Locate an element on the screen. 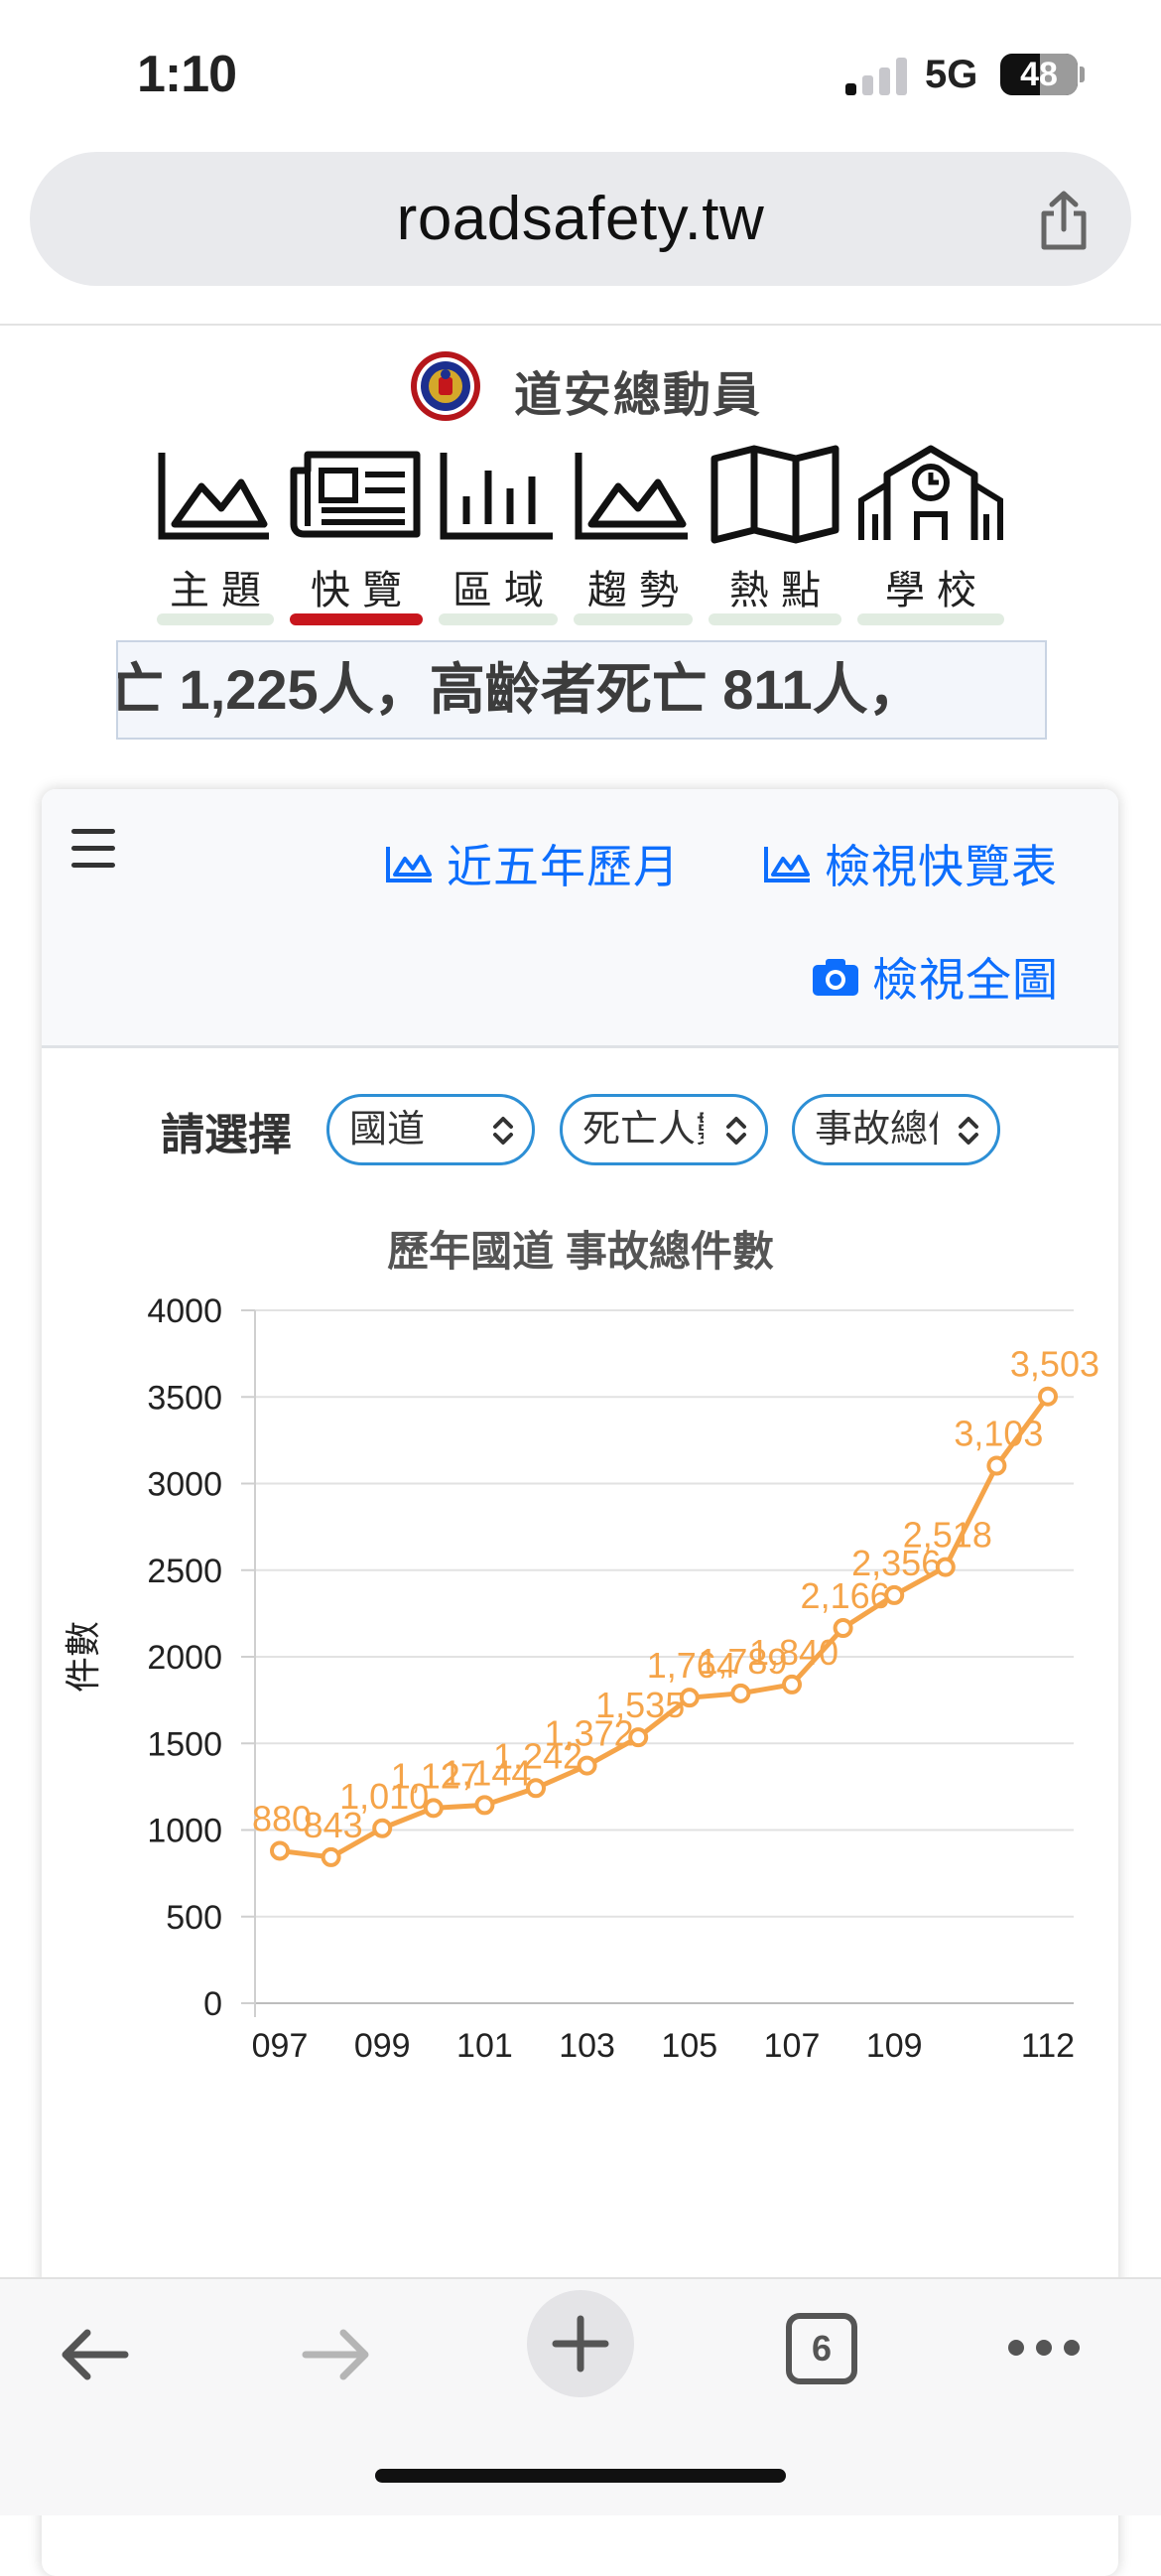 This screenshot has height=2576, width=1161. view-full-chart-label: 檢視全圖 is located at coordinates (965, 977).